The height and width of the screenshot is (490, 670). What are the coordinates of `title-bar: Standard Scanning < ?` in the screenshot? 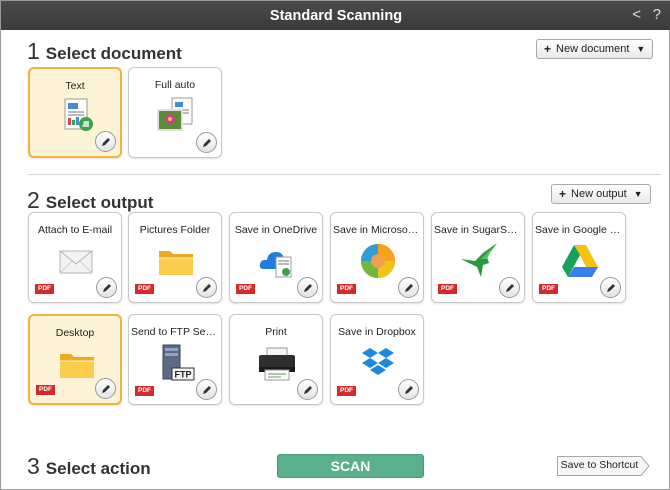 It's located at (335, 15).